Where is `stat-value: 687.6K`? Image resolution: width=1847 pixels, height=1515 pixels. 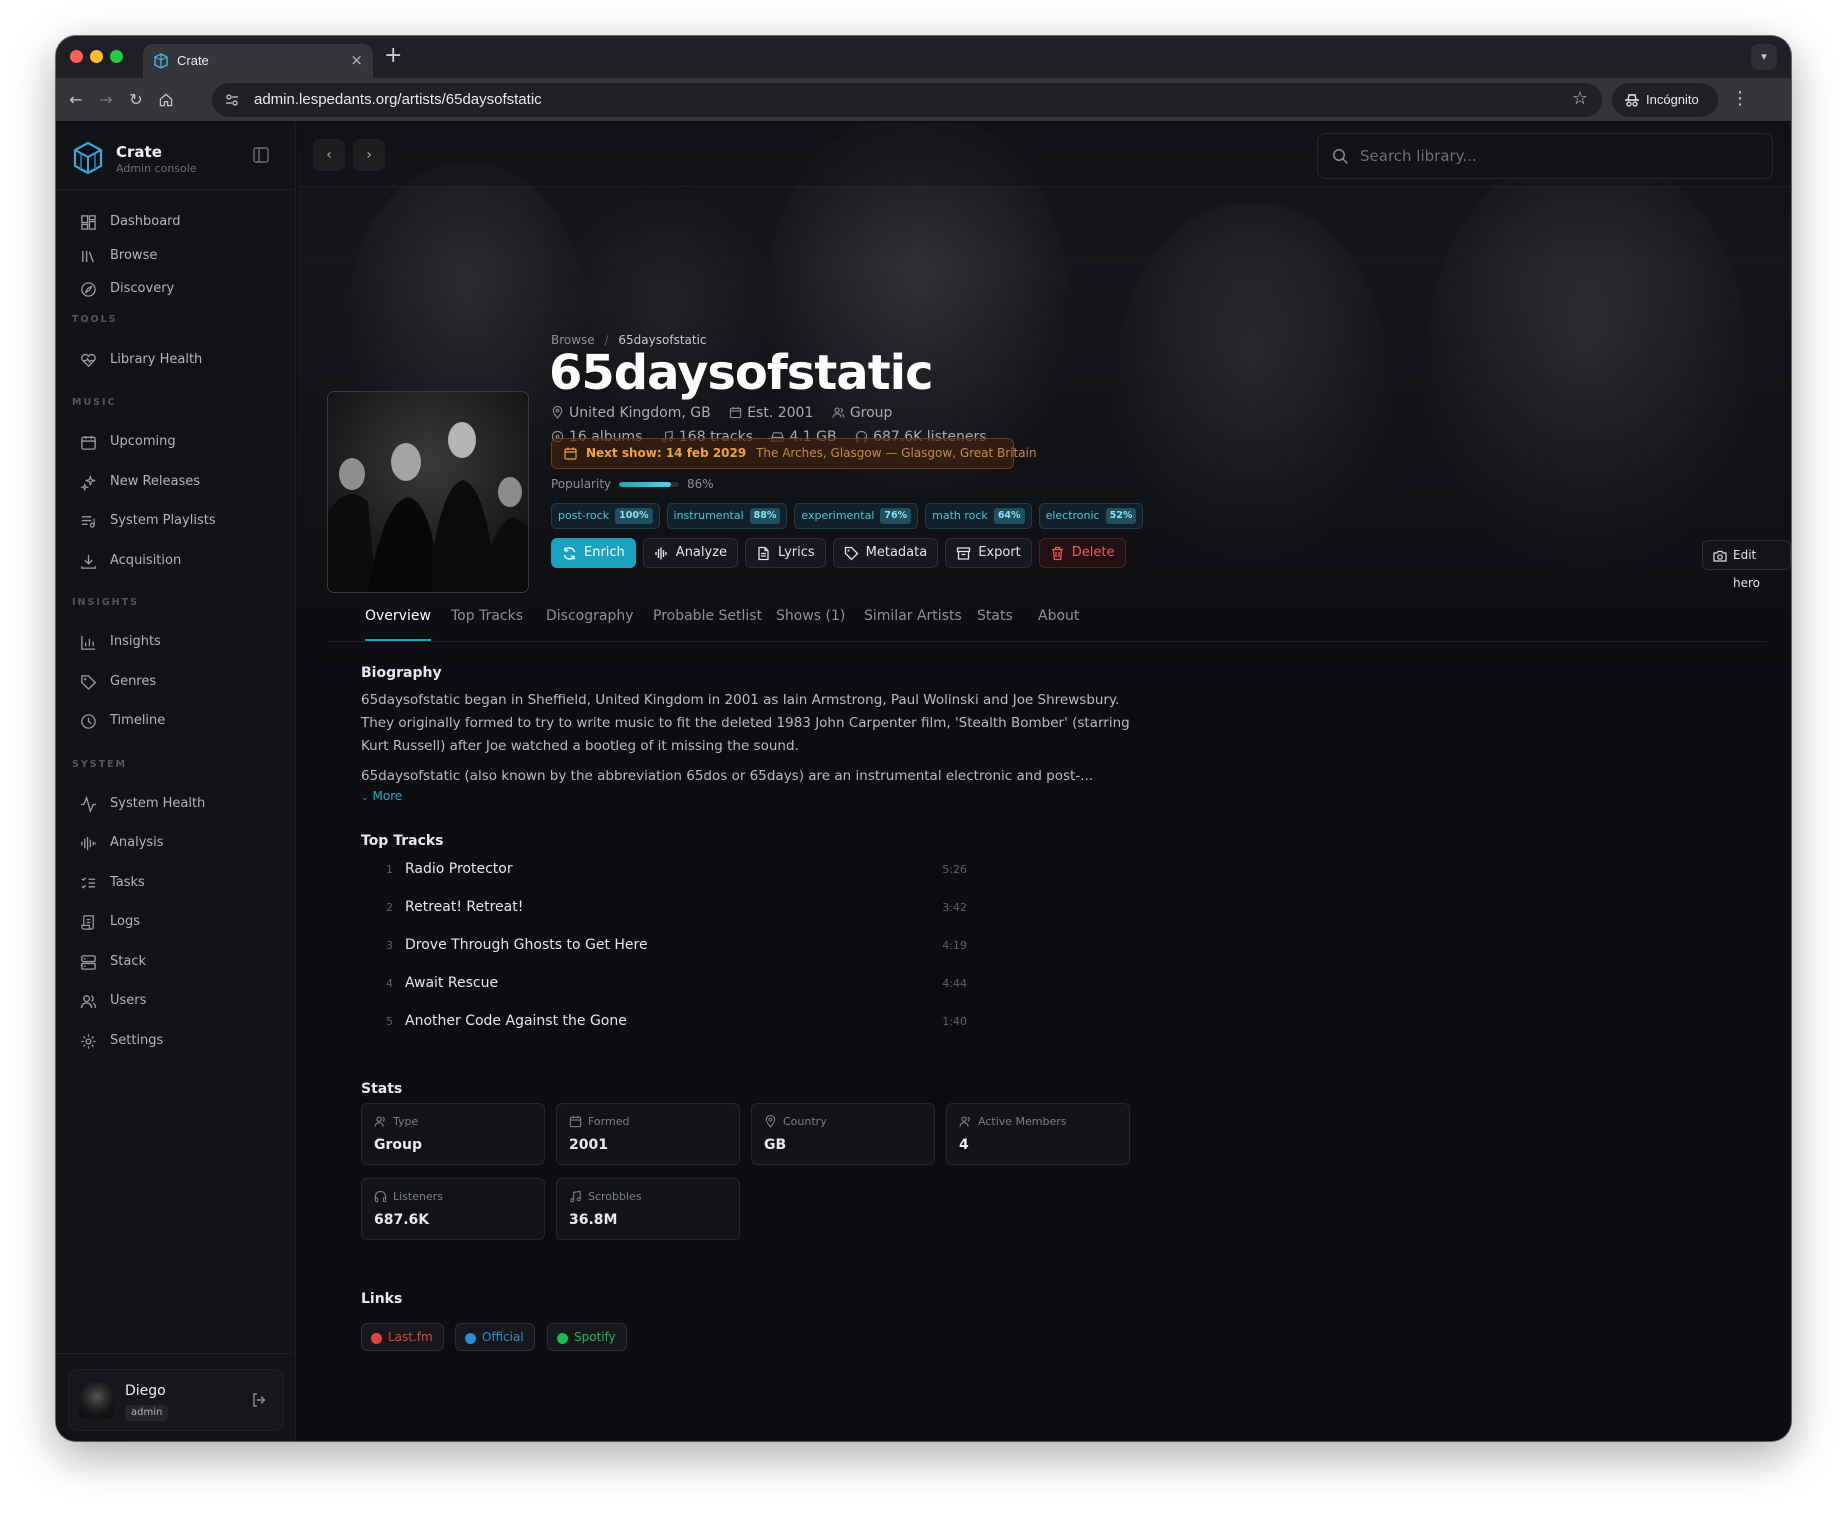 stat-value: 687.6K is located at coordinates (402, 1220).